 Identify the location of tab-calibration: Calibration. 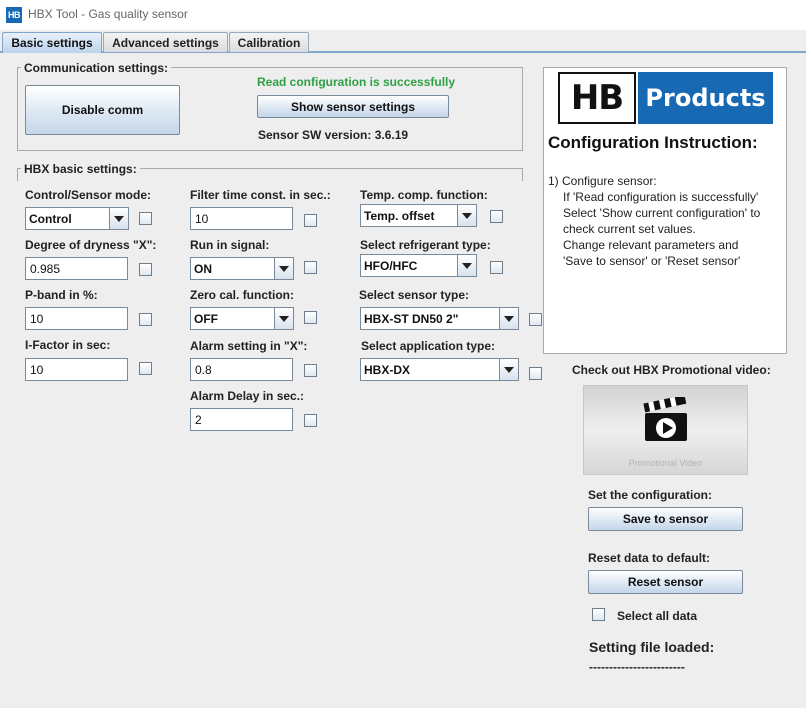
(269, 42).